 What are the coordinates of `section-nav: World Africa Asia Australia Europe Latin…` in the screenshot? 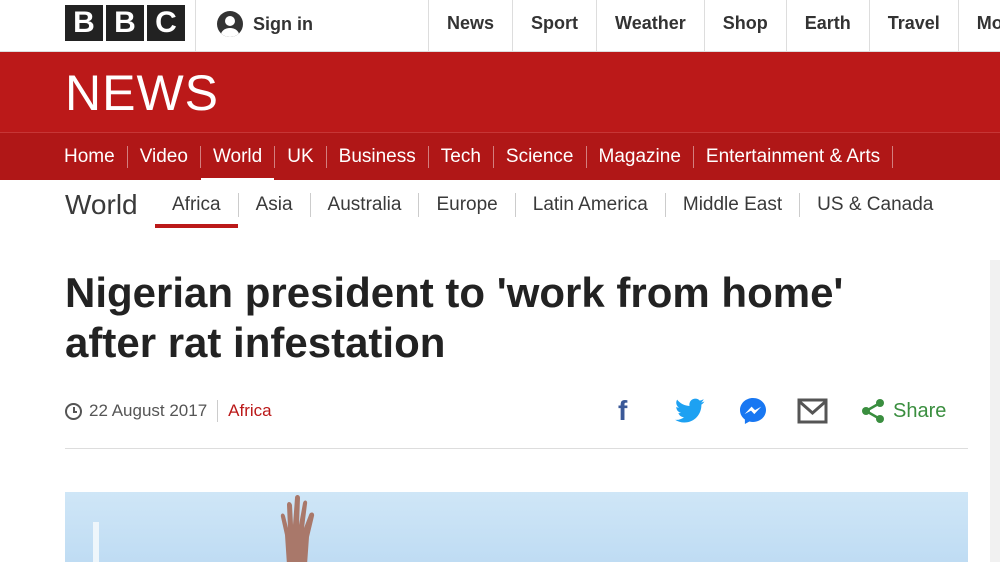 It's located at (500, 205).